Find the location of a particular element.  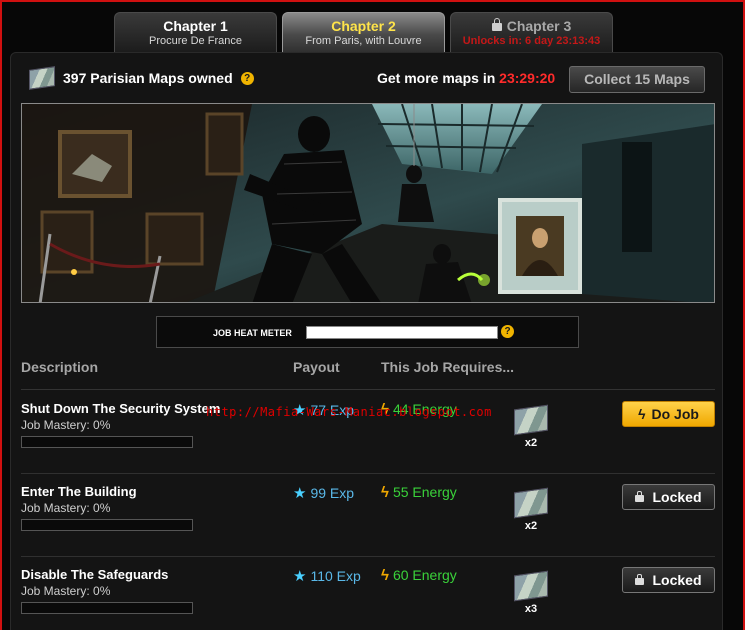

job-energy-value: 55 Energy is located at coordinates (424, 492).